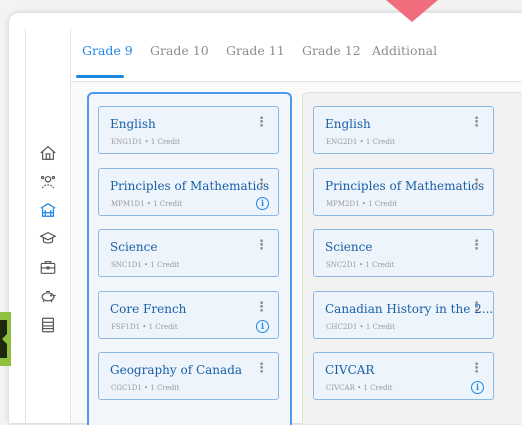 This screenshot has width=522, height=425. What do you see at coordinates (255, 50) in the screenshot?
I see `tab-grade-11: Grade 11` at bounding box center [255, 50].